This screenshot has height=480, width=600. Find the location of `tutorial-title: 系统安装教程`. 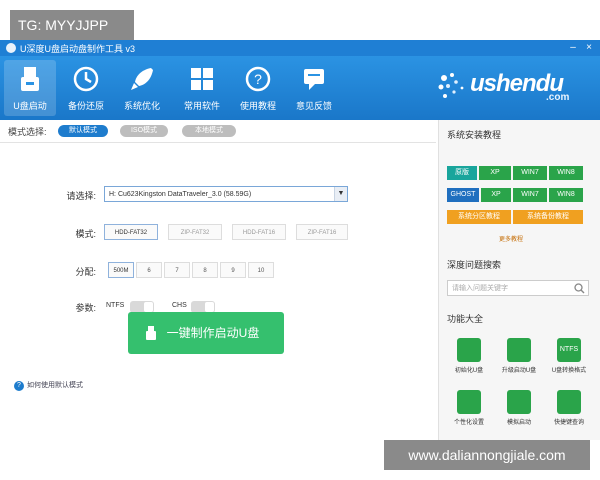

tutorial-title: 系统安装教程 is located at coordinates (474, 135).